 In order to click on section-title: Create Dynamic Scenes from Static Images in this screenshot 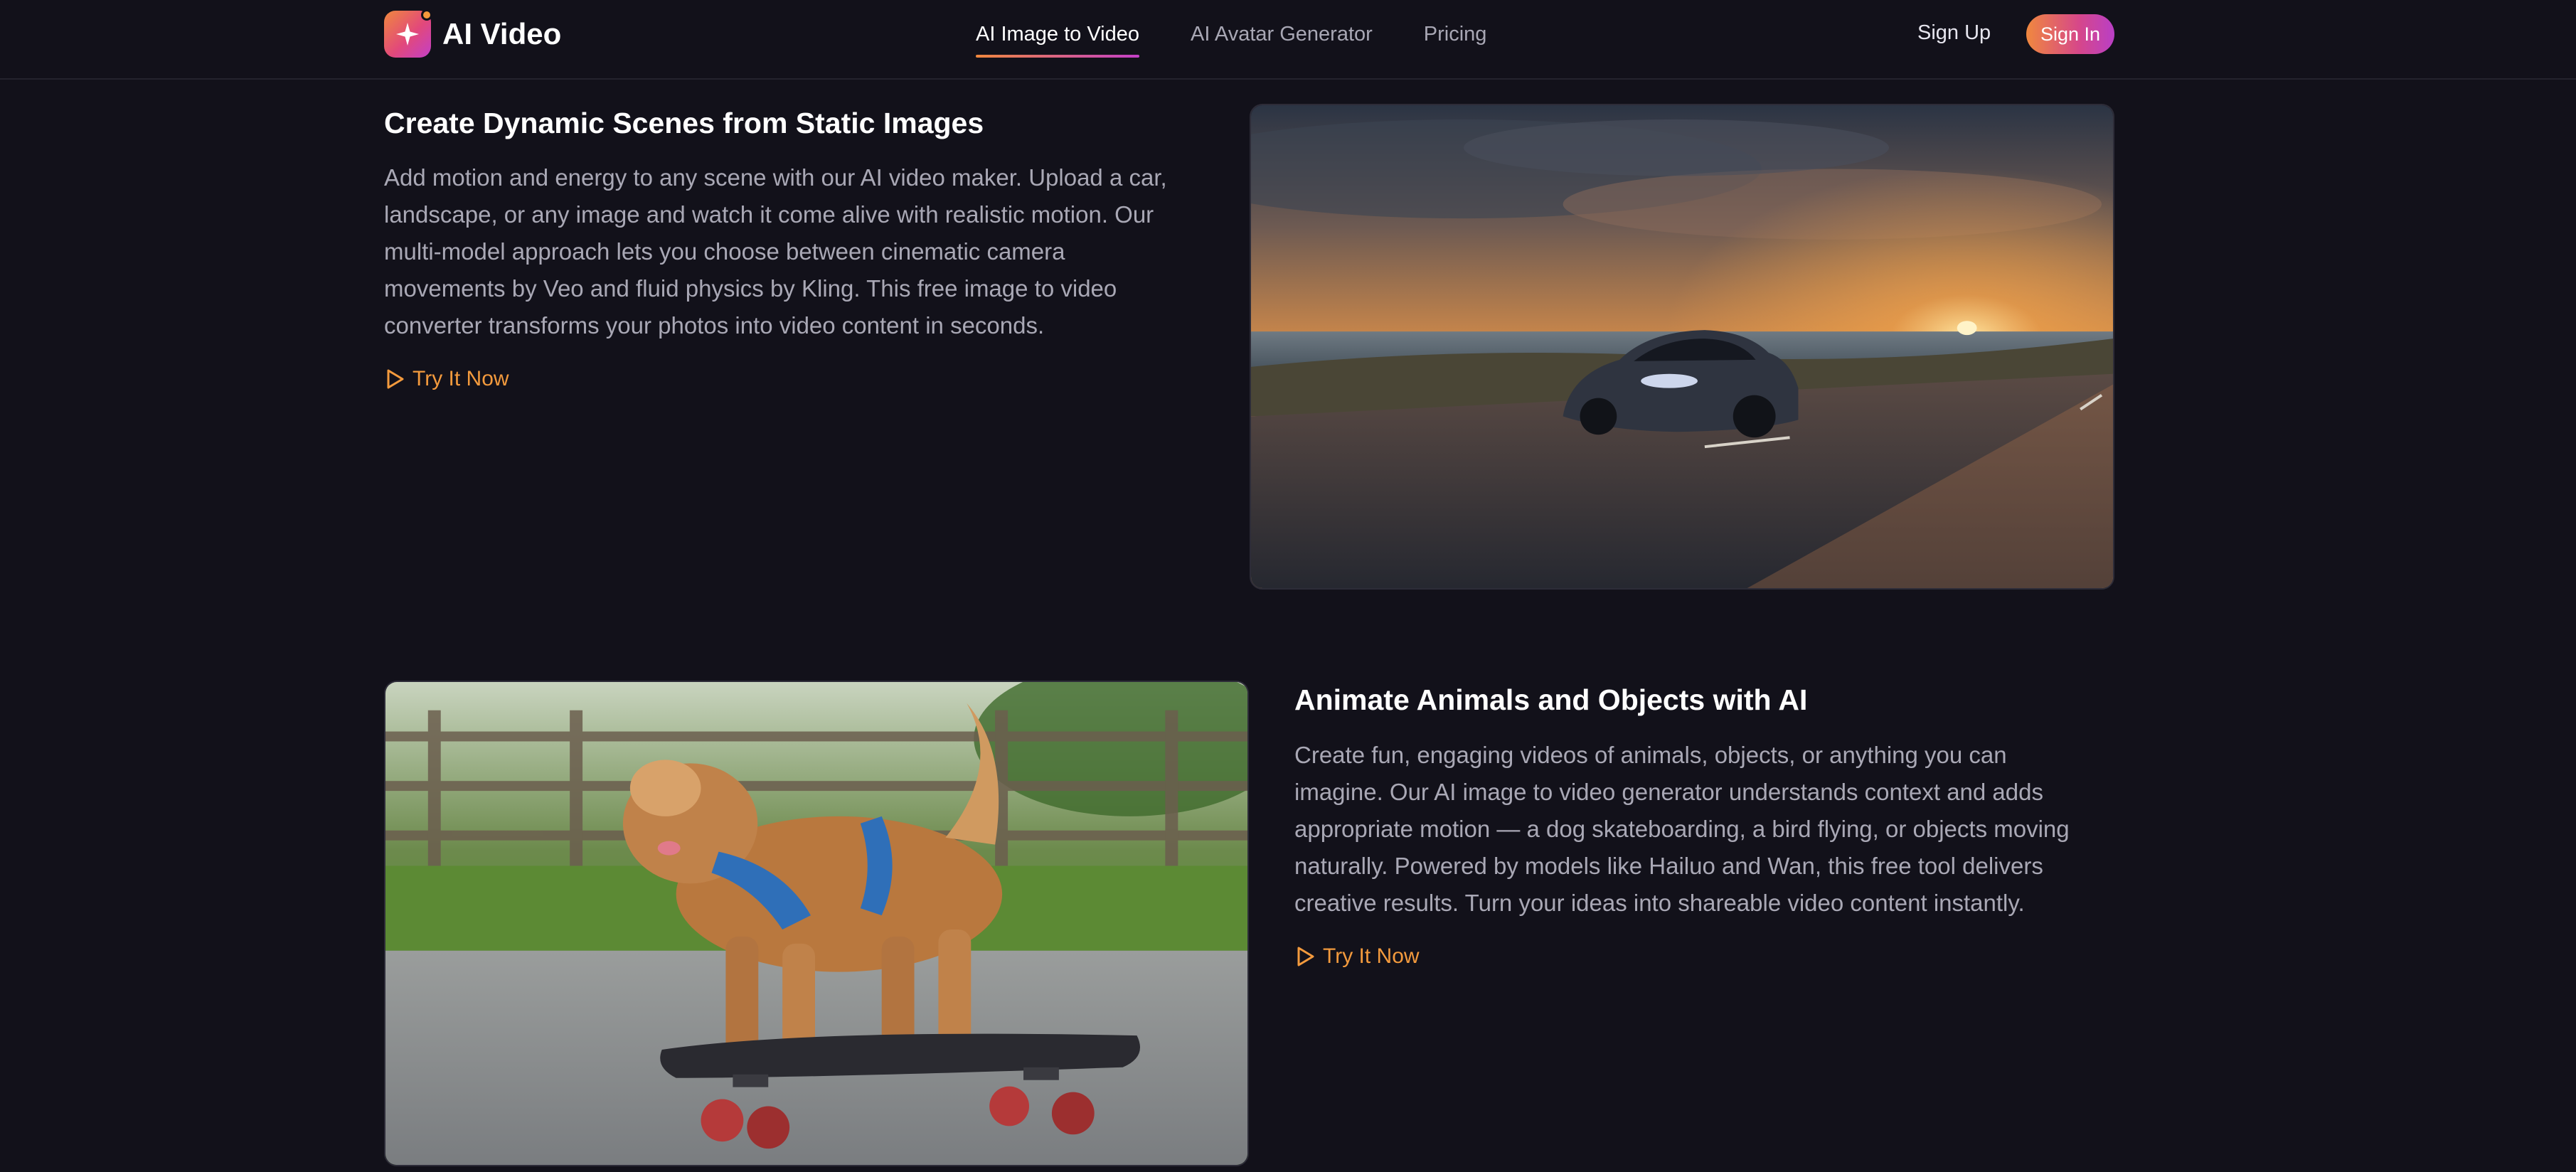, I will do `click(684, 123)`.